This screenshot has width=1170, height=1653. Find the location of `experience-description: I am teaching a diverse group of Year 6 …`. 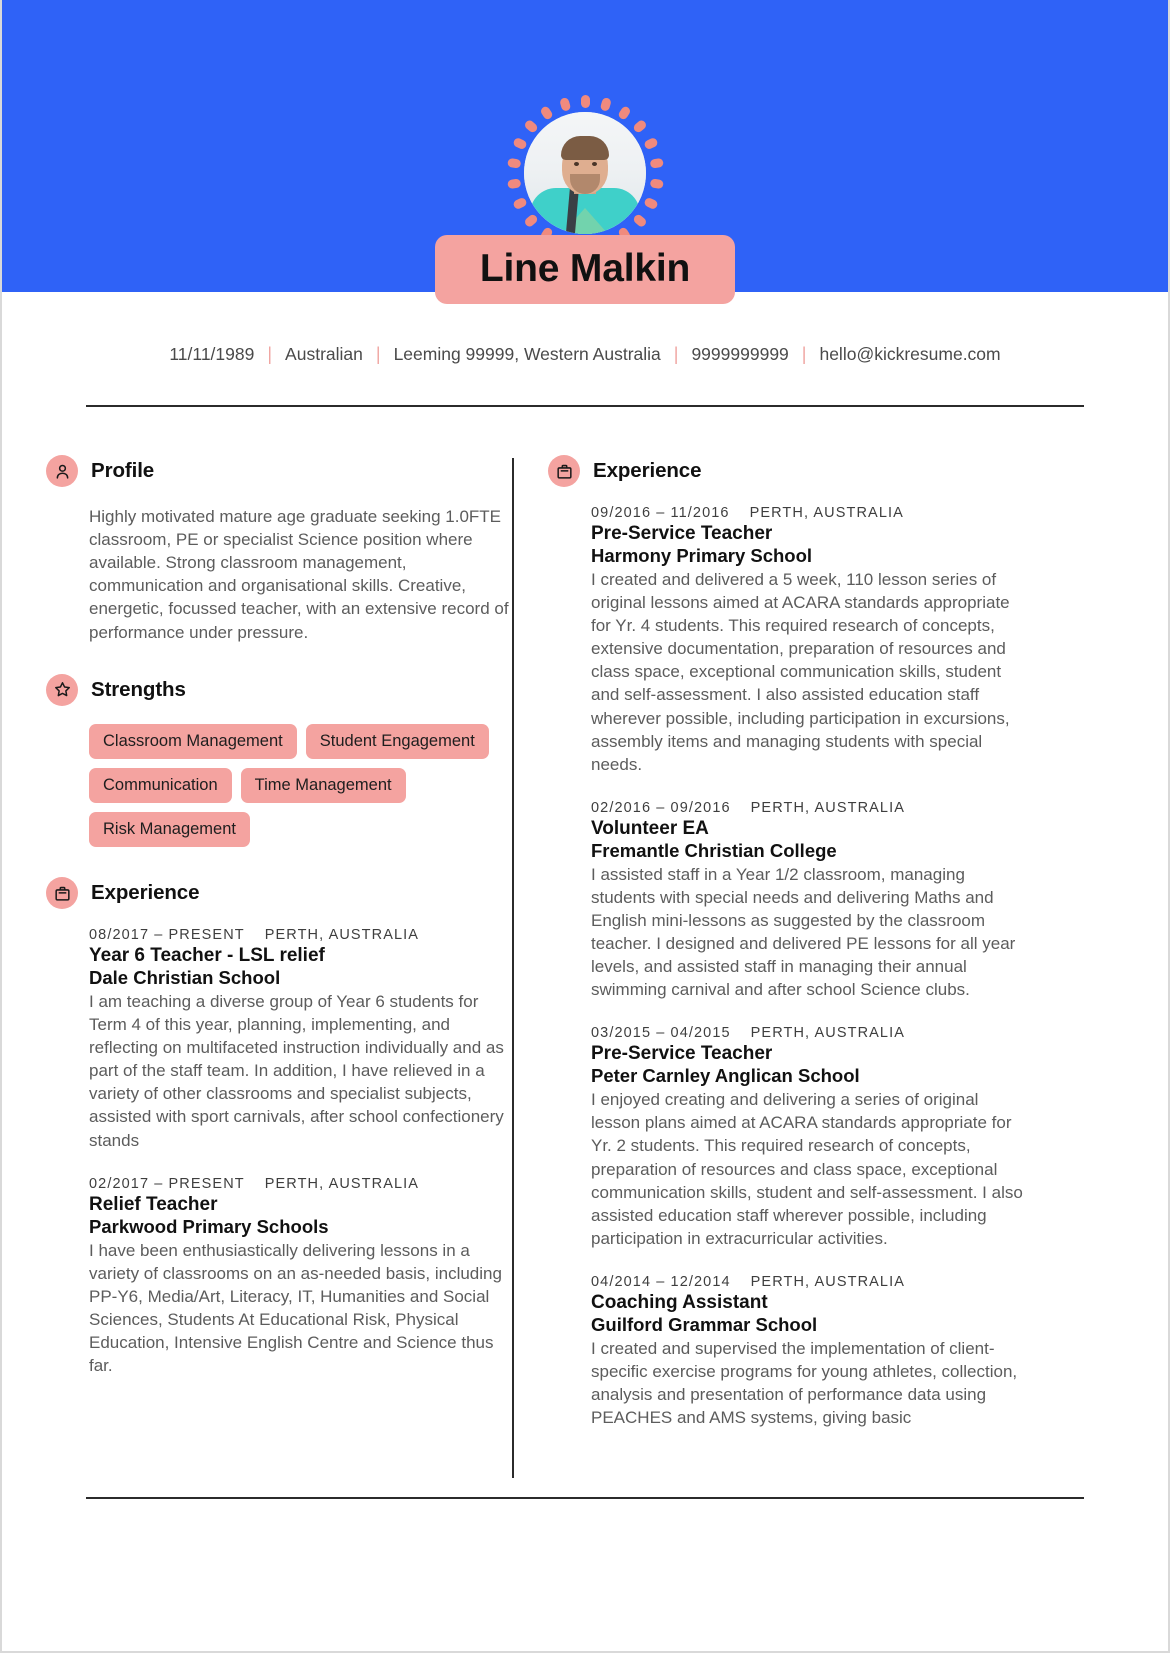

experience-description: I am teaching a diverse group of Year 6 … is located at coordinates (296, 1070).